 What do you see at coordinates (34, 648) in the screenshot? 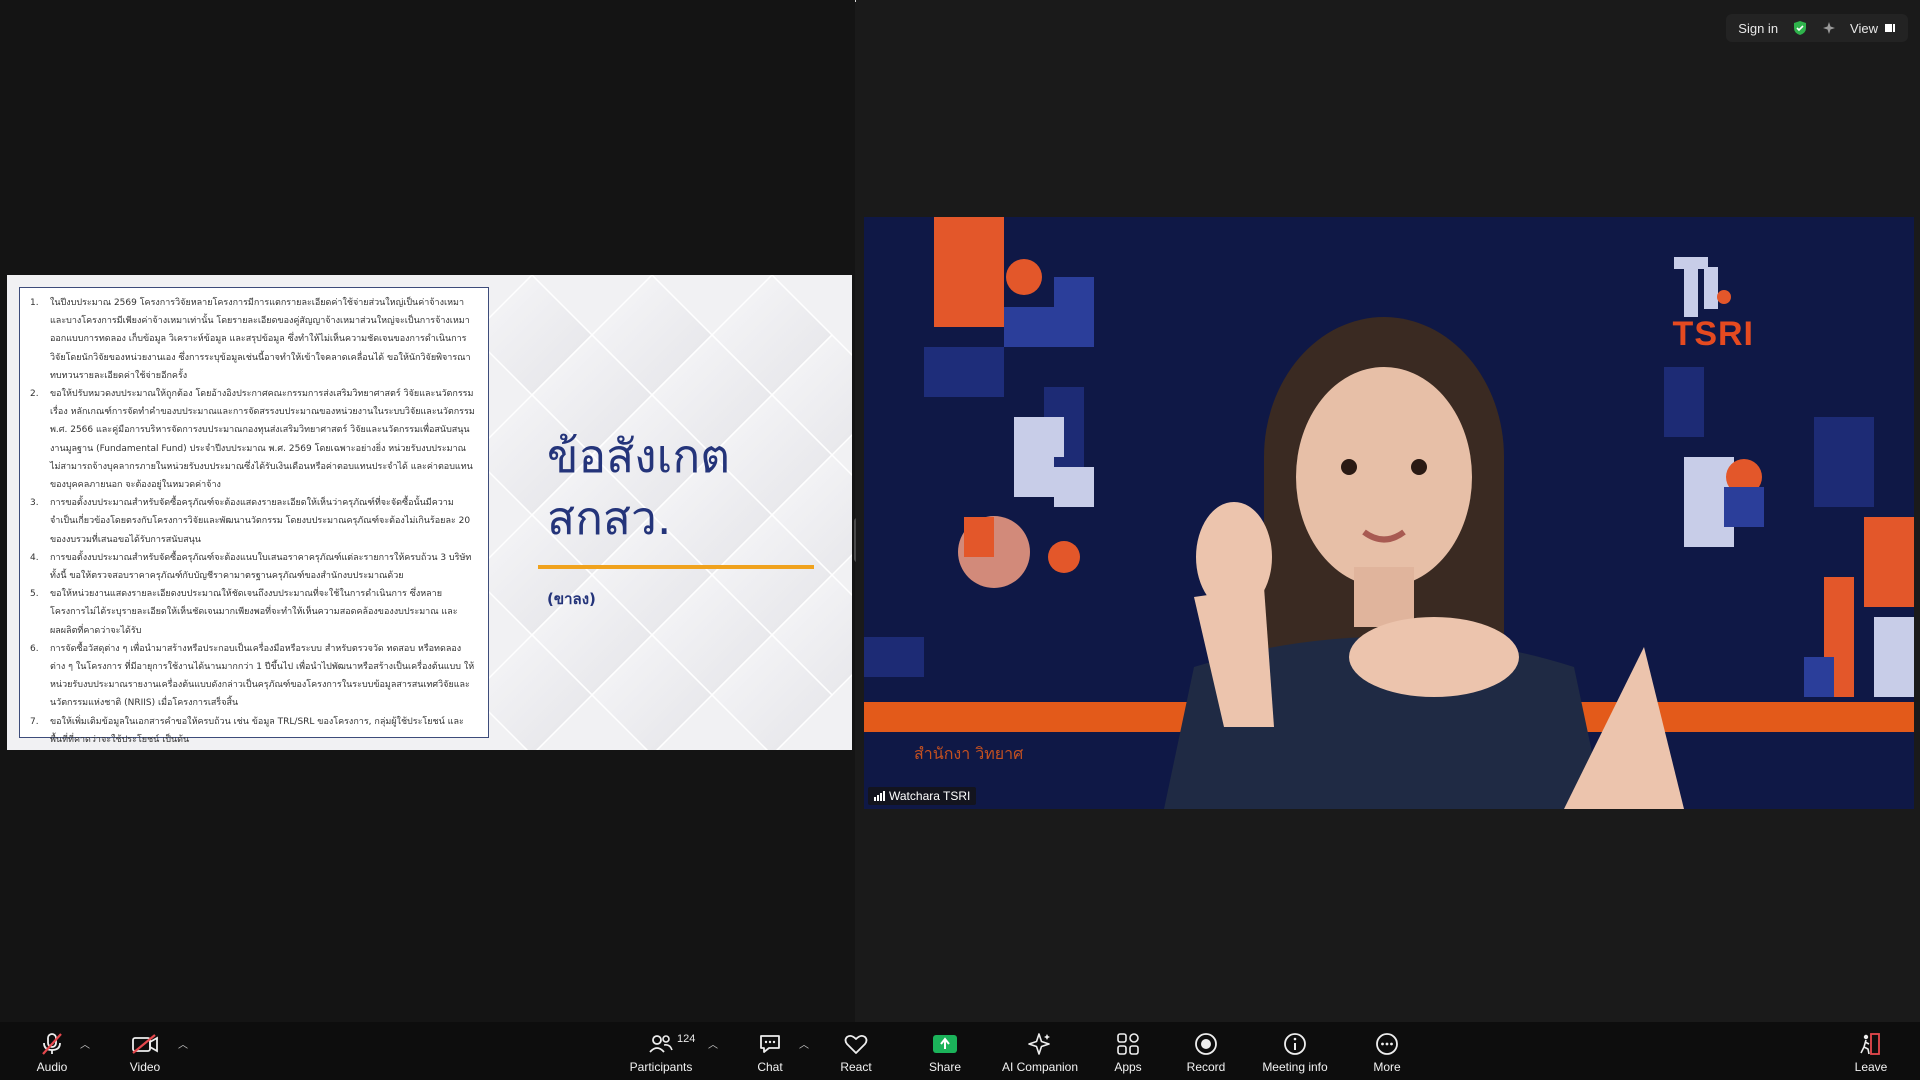
I see `observation-number: 6.` at bounding box center [34, 648].